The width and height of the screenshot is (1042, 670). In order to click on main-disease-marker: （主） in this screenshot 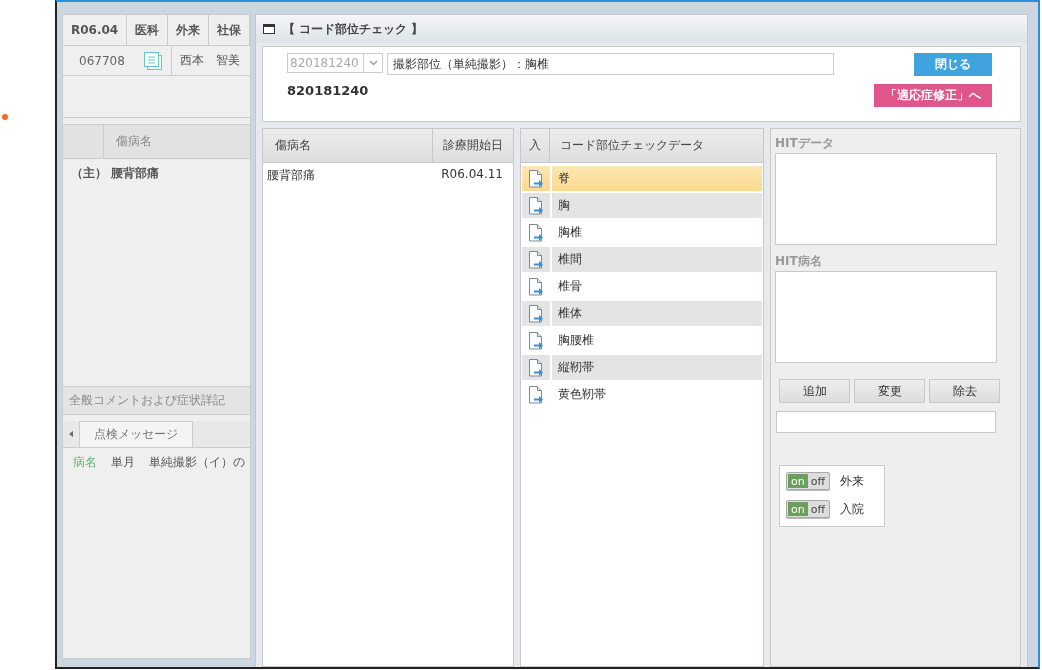, I will do `click(89, 173)`.